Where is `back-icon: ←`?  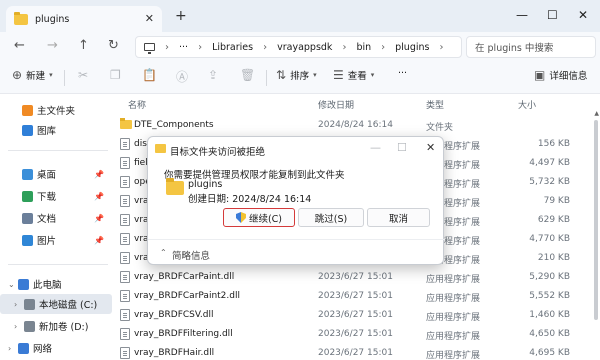 back-icon: ← is located at coordinates (19, 45).